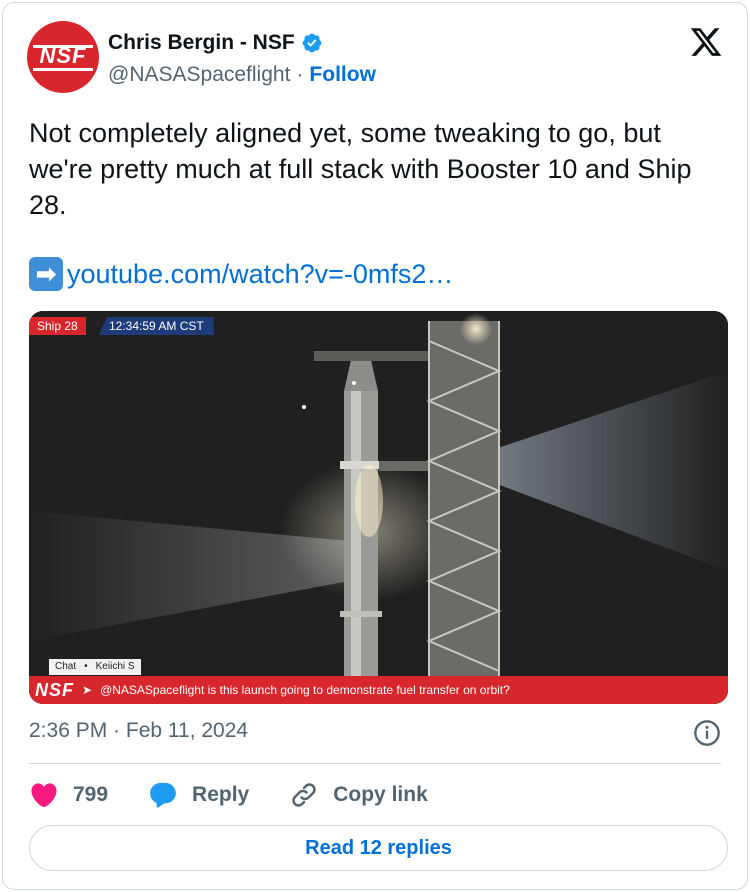  What do you see at coordinates (304, 795) in the screenshot?
I see `link-icon` at bounding box center [304, 795].